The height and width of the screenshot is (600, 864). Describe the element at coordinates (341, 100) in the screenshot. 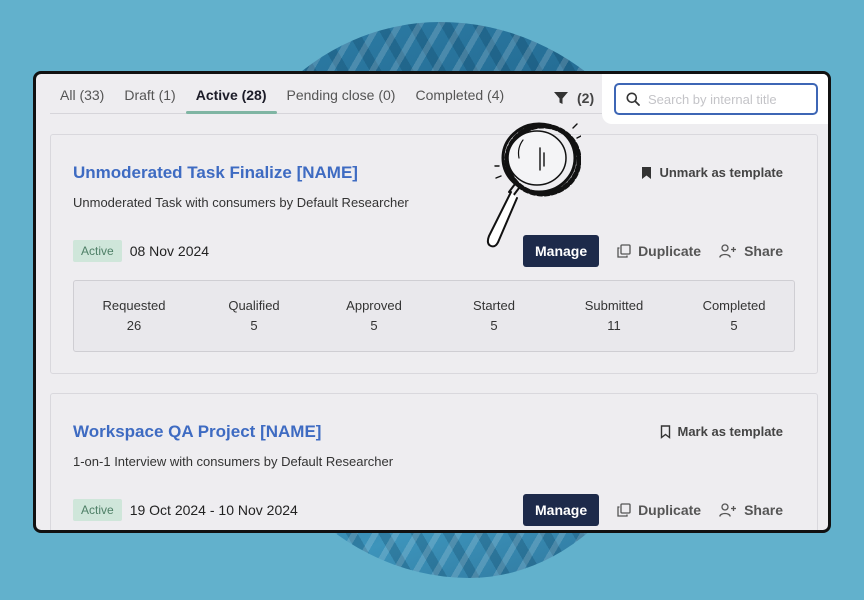

I see `tab-pending-close: Pending close (0)` at that location.